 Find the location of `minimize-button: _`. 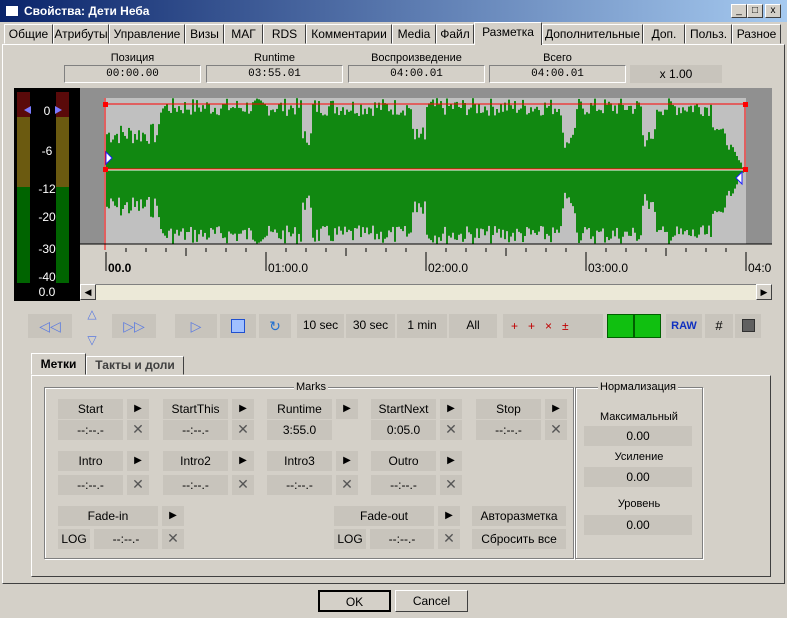

minimize-button: _ is located at coordinates (739, 11).